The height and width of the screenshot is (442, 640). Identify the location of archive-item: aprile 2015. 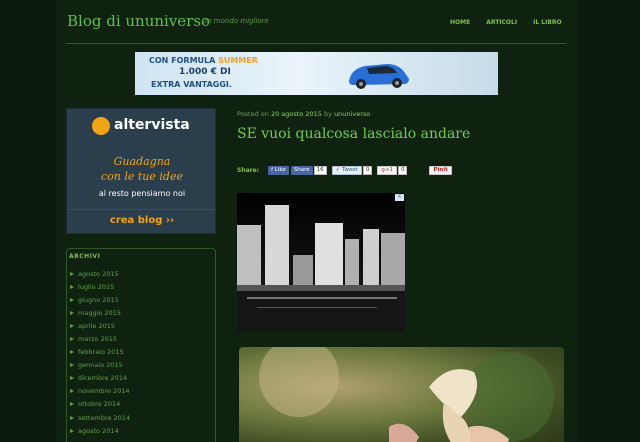
(142, 325).